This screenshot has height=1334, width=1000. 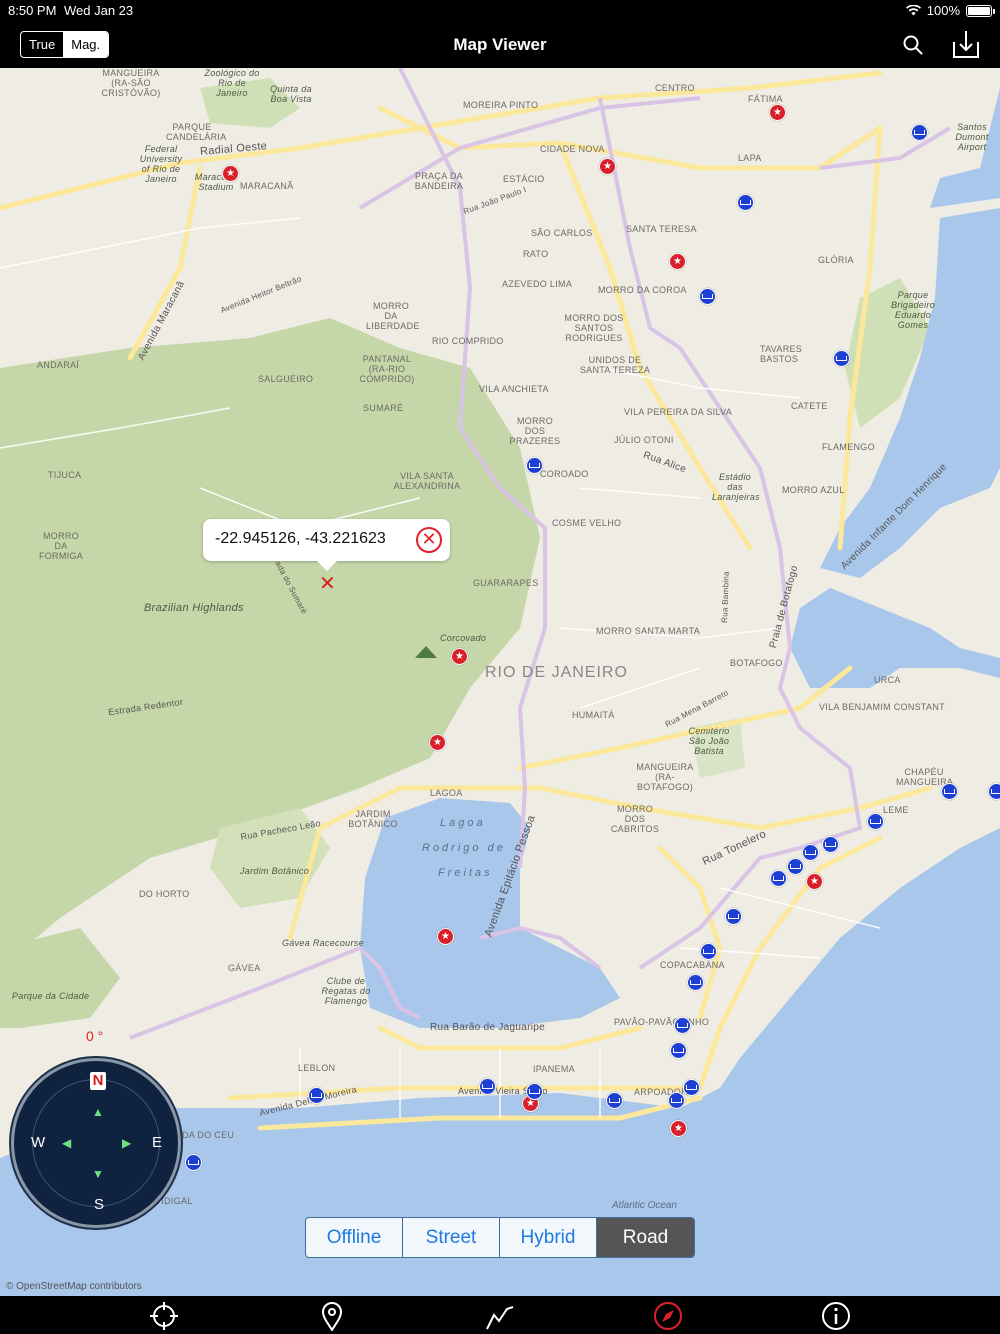 I want to click on parque-brigadeiro-label: Parque Brigadeiro Eduardo Gomes, so click(x=913, y=310).